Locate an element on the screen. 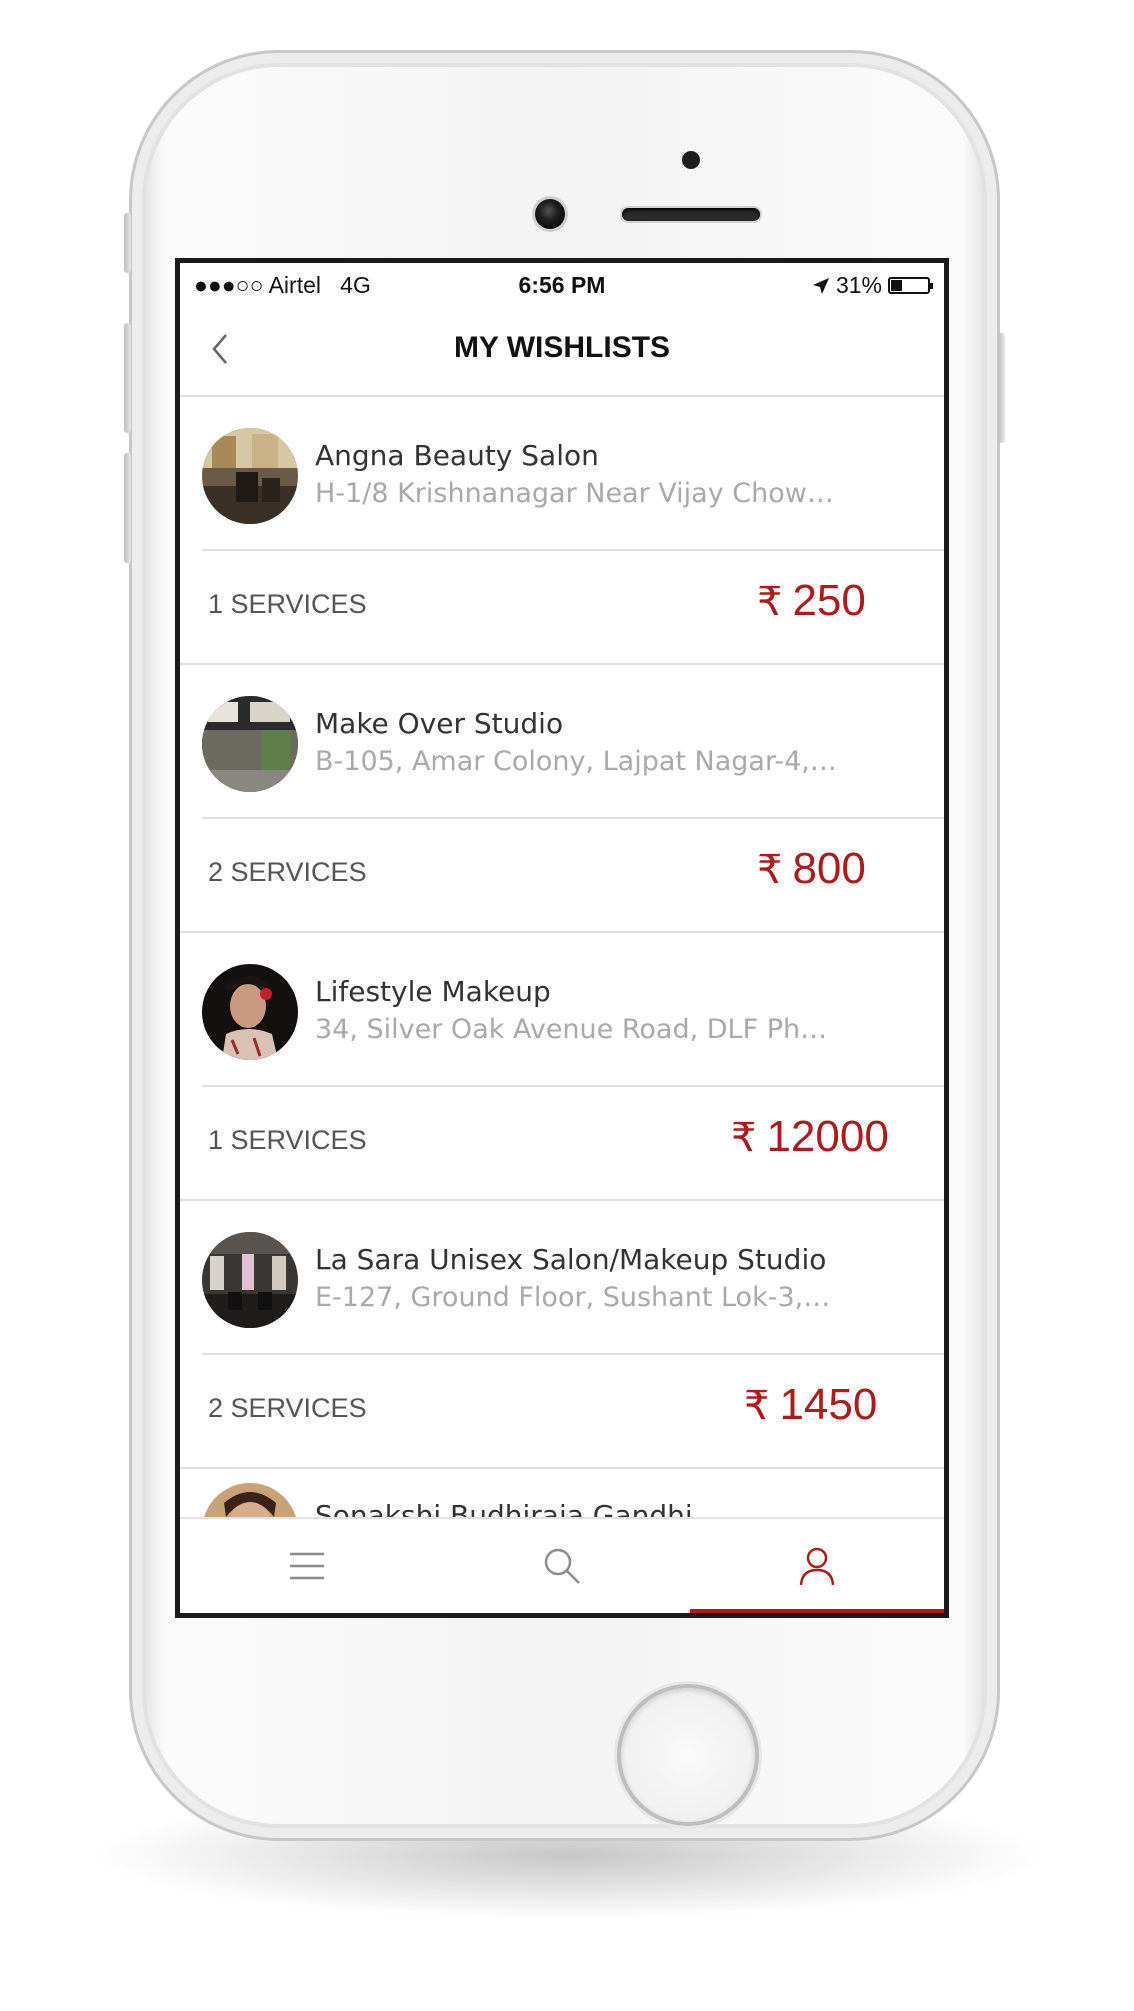 The image size is (1134, 2011). menu-icon is located at coordinates (307, 1566).